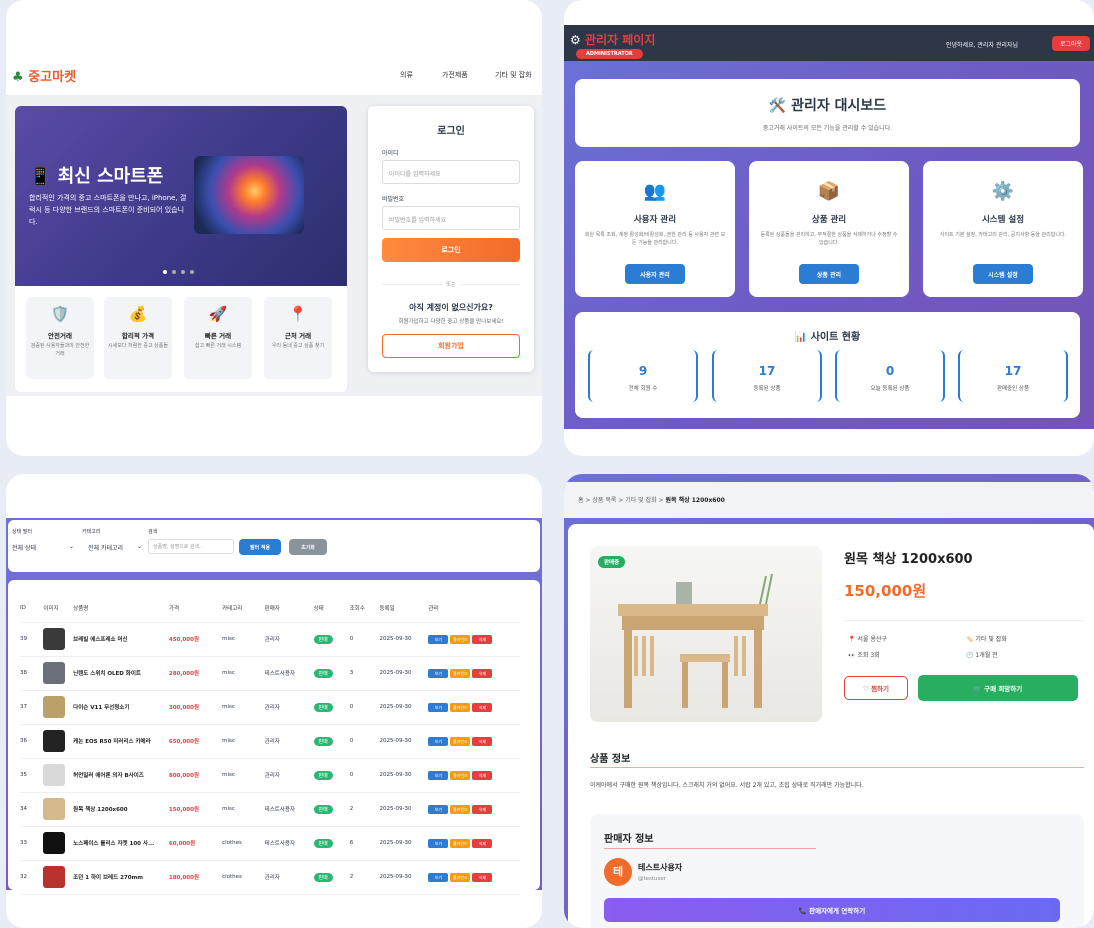 The height and width of the screenshot is (928, 1094). I want to click on logout-button: 로그아웃, so click(1071, 43).